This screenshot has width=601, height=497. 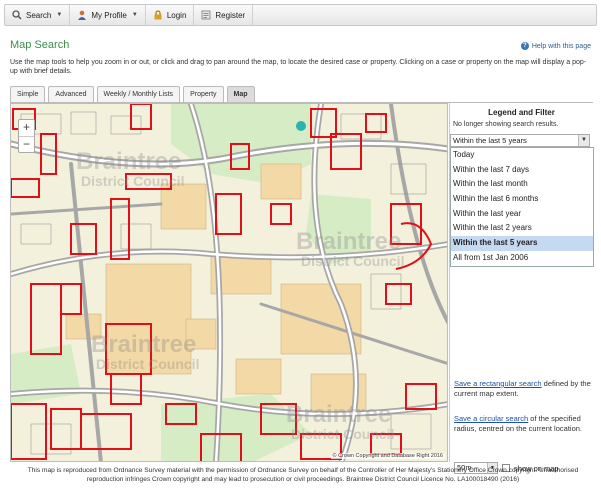 I want to click on top-toolbar: Search ▼ My Profile ▼ Login Register, so click(x=300, y=15).